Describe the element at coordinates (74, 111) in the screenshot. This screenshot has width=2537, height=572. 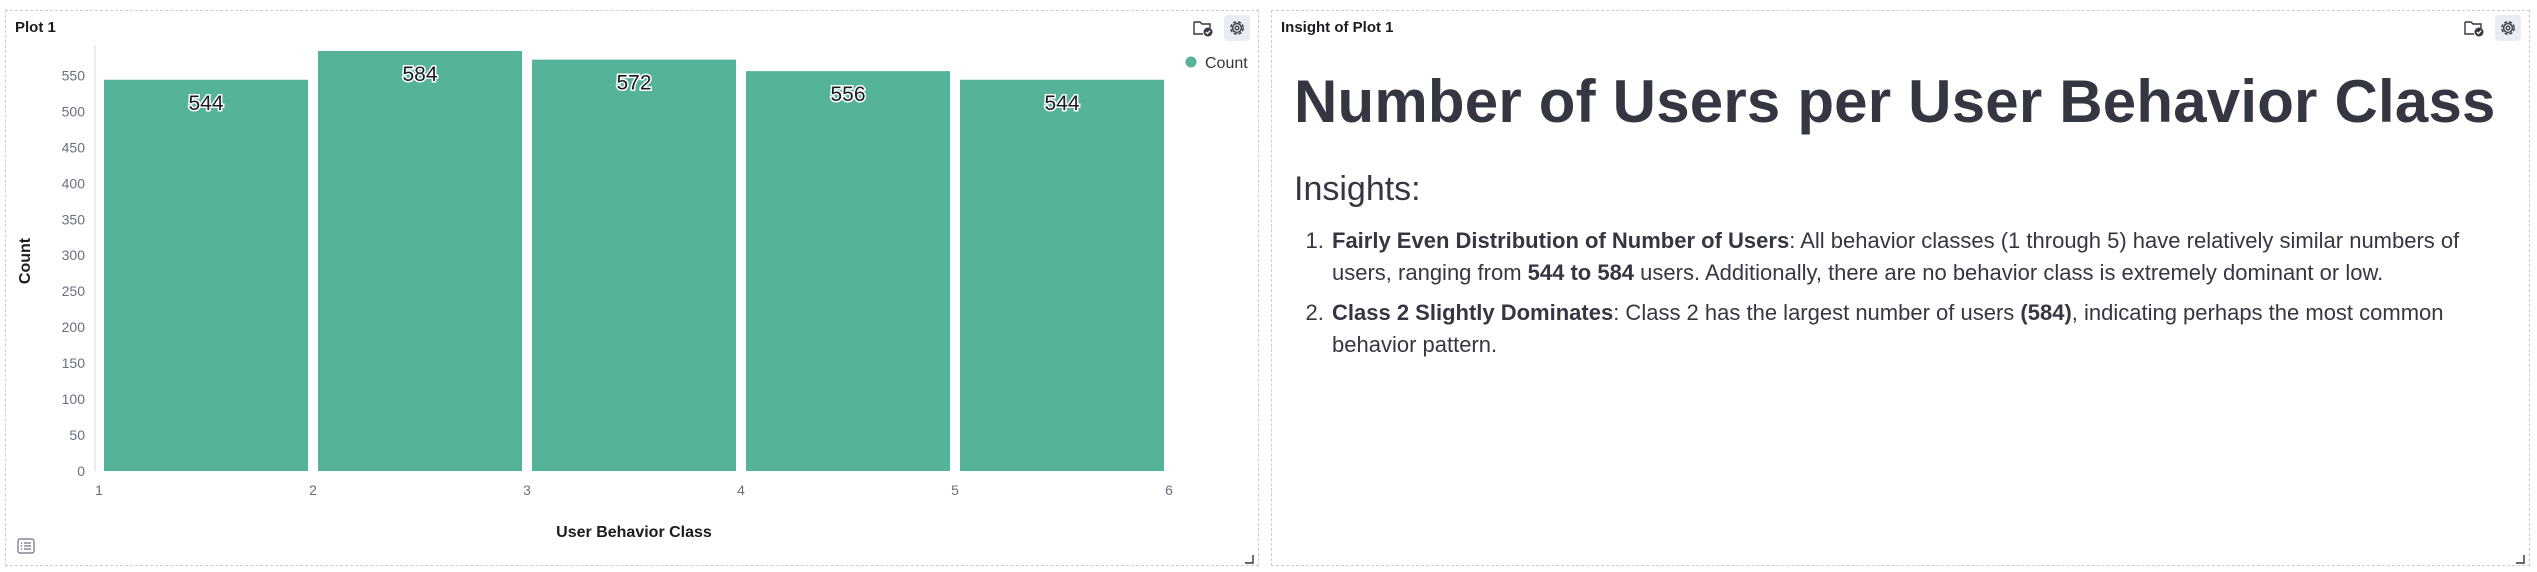
I see `y-tick-label: 500` at that location.